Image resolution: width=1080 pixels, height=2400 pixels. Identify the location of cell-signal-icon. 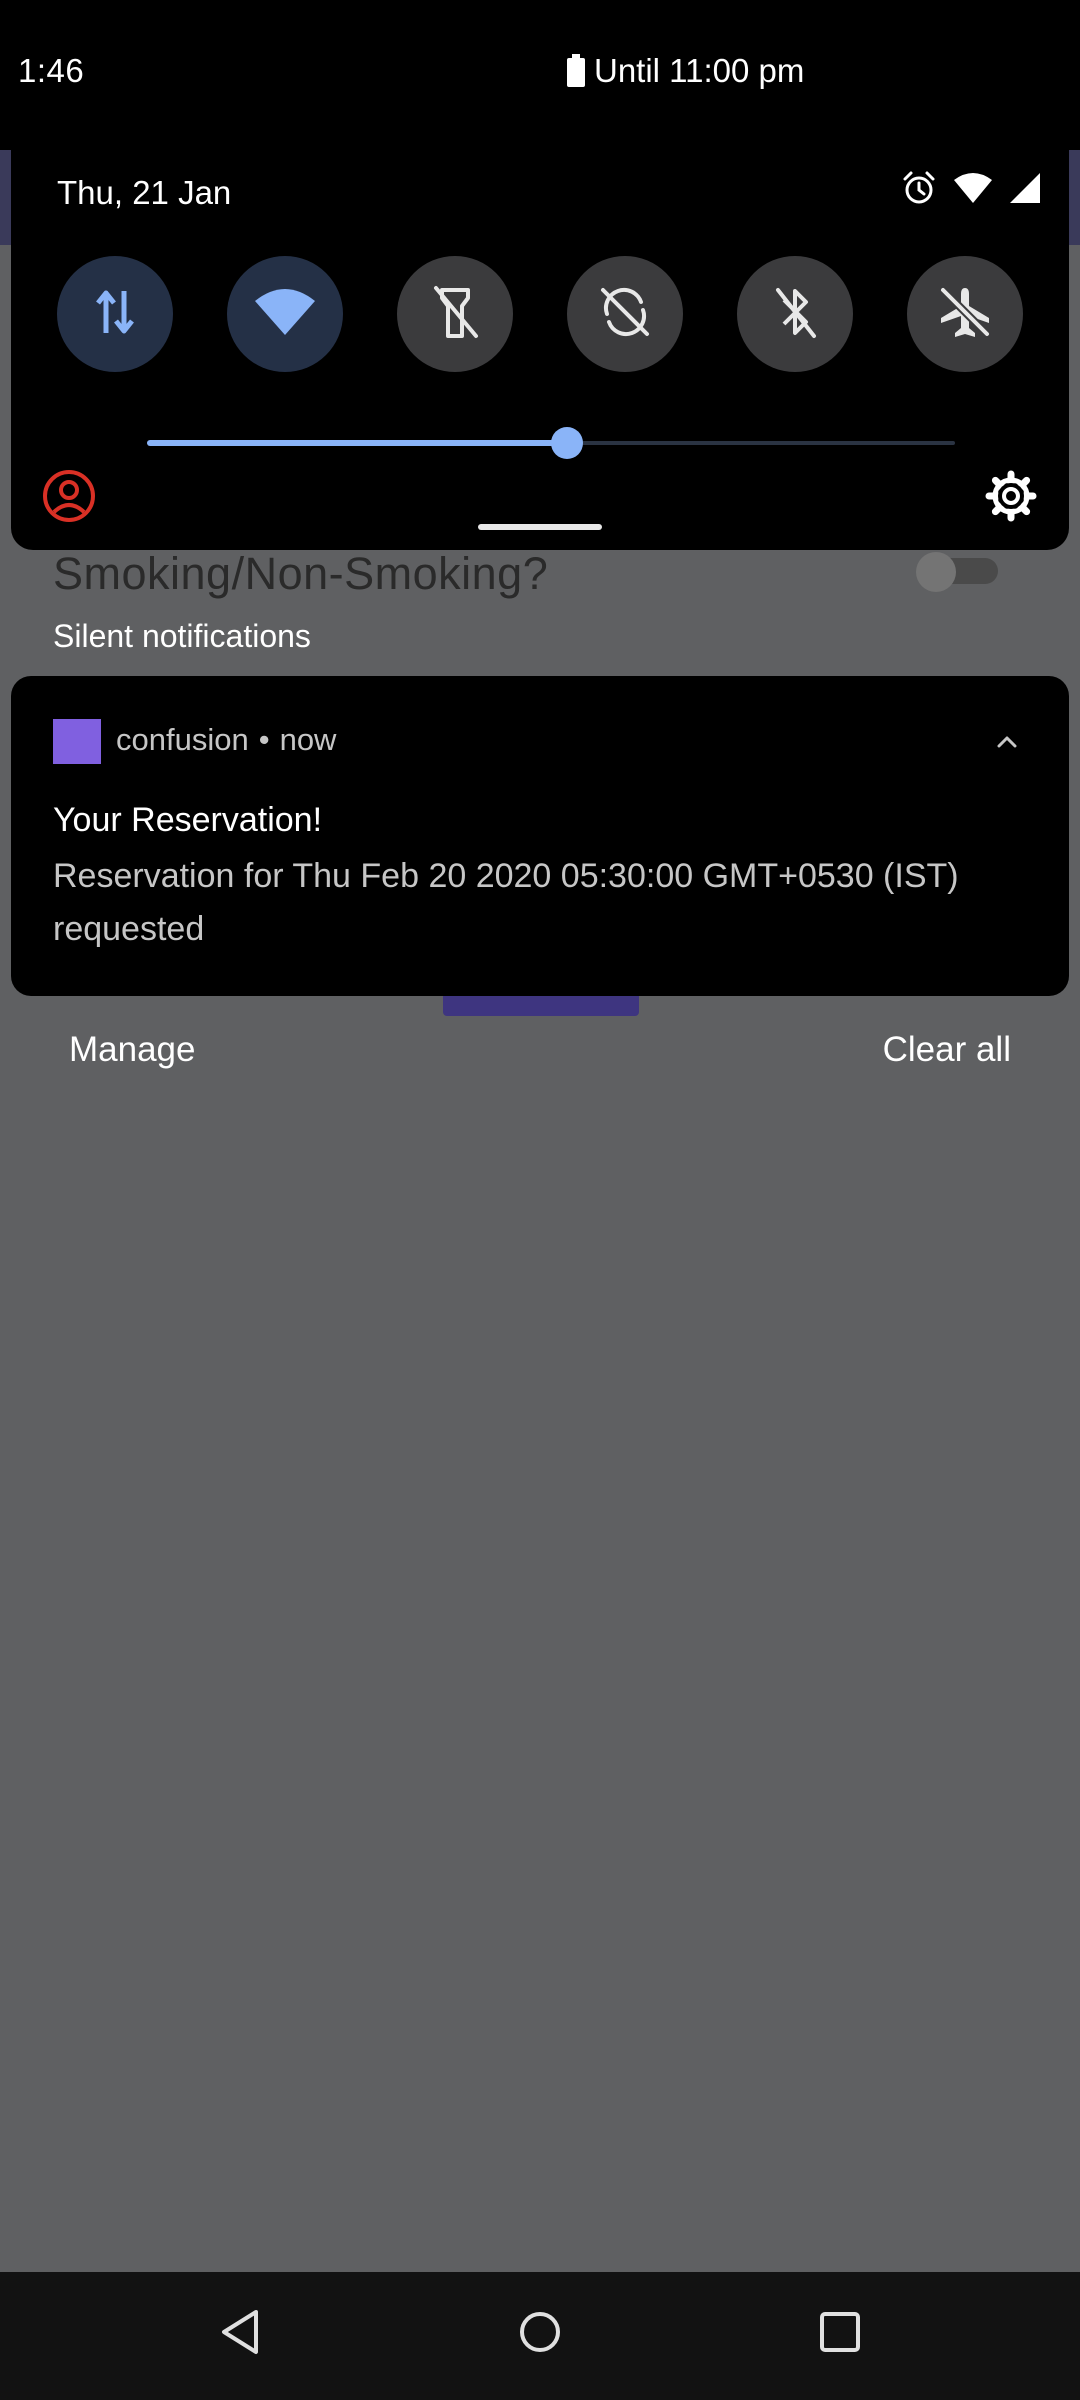
(1025, 190).